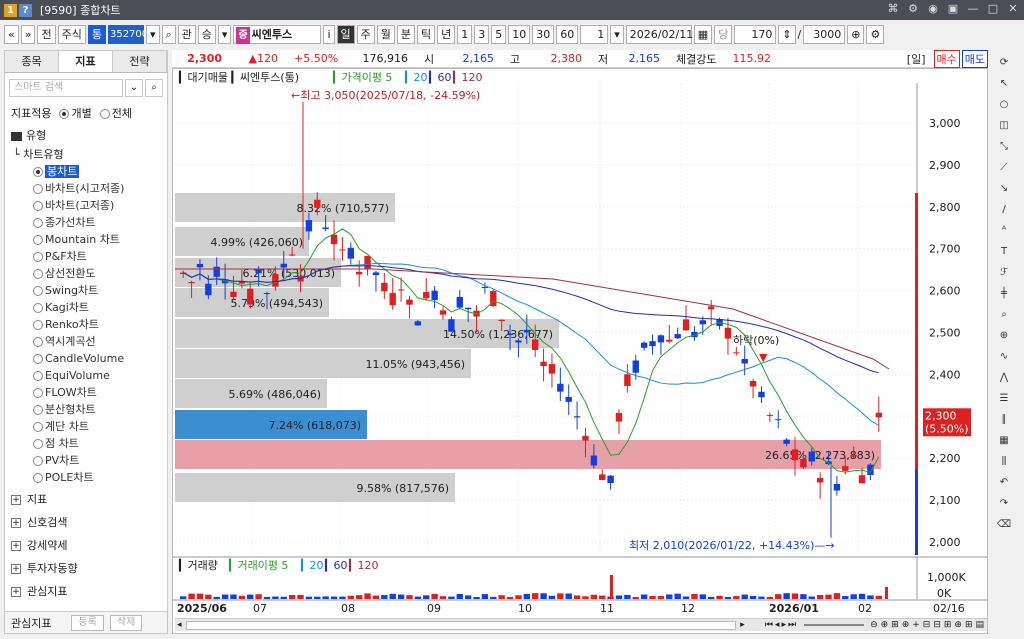 This screenshot has width=1024, height=639. I want to click on maximize-icon: □, so click(993, 9).